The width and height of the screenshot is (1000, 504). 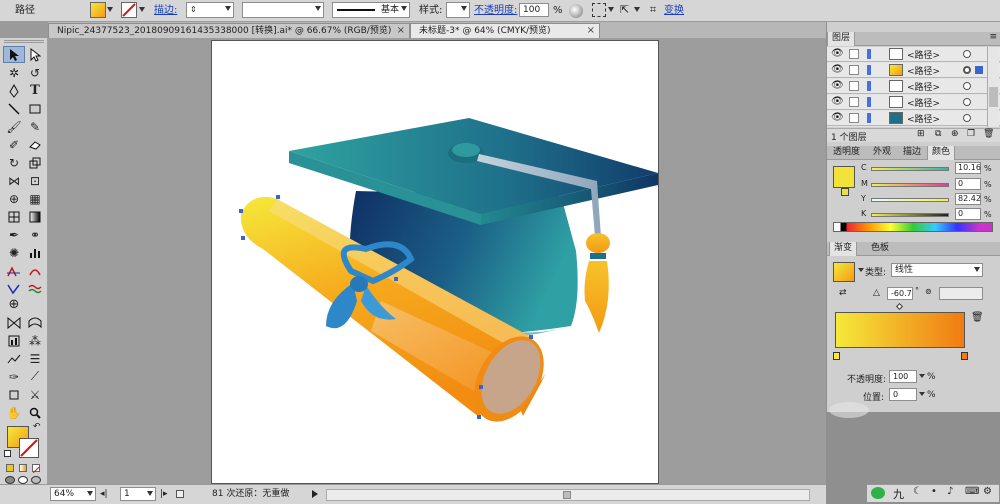 I want to click on chart-icon, so click(x=14, y=340).